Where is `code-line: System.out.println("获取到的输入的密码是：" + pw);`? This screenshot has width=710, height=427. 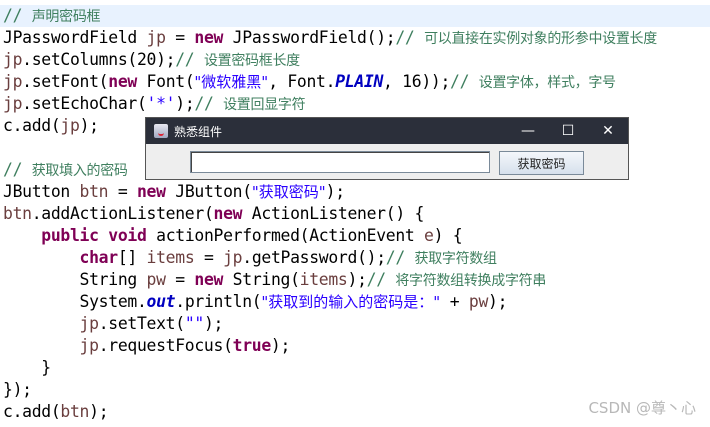 code-line: System.out.println("获取到的输入的密码是：" + pw); is located at coordinates (356, 302).